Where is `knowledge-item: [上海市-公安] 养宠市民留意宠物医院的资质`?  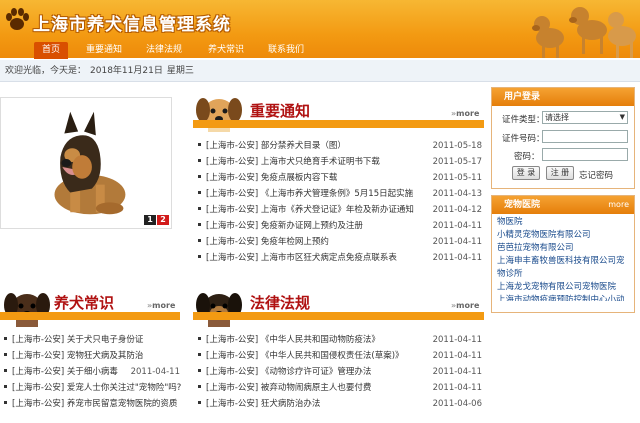 knowledge-item: [上海市-公安] 养宠市民留意宠物医院的资质 is located at coordinates (92, 404).